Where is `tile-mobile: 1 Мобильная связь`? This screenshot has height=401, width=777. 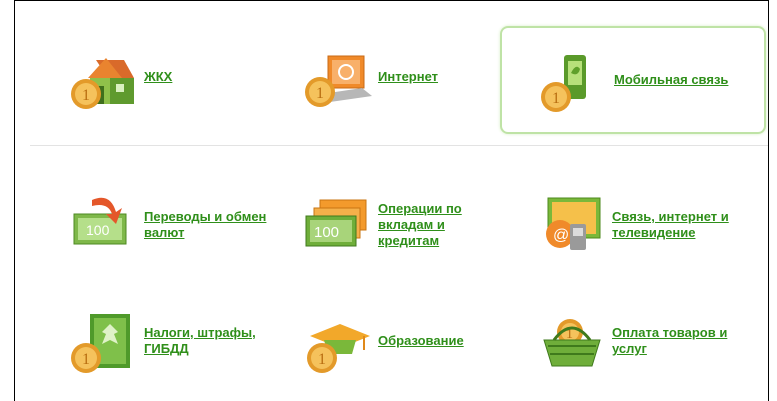
tile-mobile: 1 Мобильная связь is located at coordinates (633, 80).